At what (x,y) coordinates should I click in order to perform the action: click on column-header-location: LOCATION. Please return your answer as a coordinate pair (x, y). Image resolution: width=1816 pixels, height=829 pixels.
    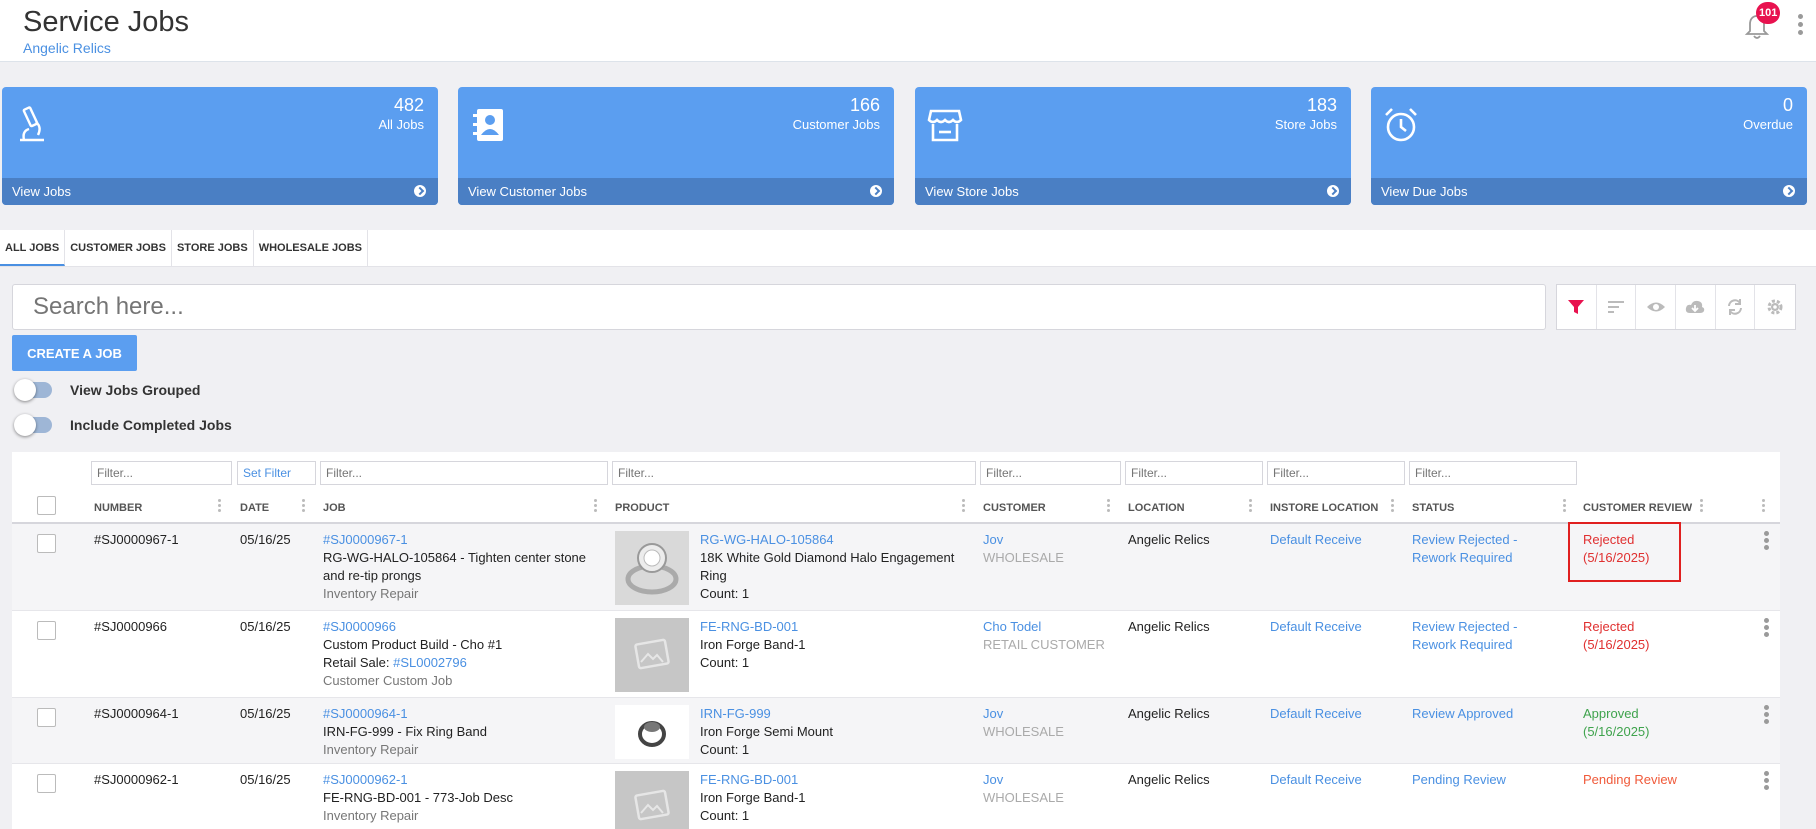
    Looking at the image, I should click on (1156, 508).